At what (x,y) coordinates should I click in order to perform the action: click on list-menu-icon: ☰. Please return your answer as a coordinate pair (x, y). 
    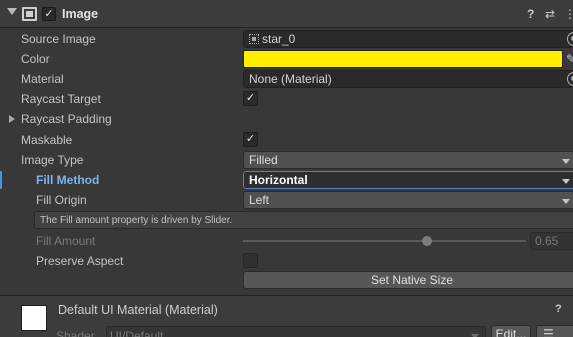
    Looking at the image, I should click on (554, 331).